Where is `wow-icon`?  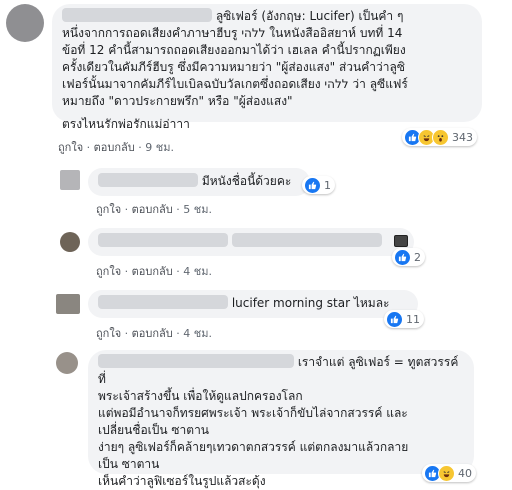
wow-icon is located at coordinates (440, 137).